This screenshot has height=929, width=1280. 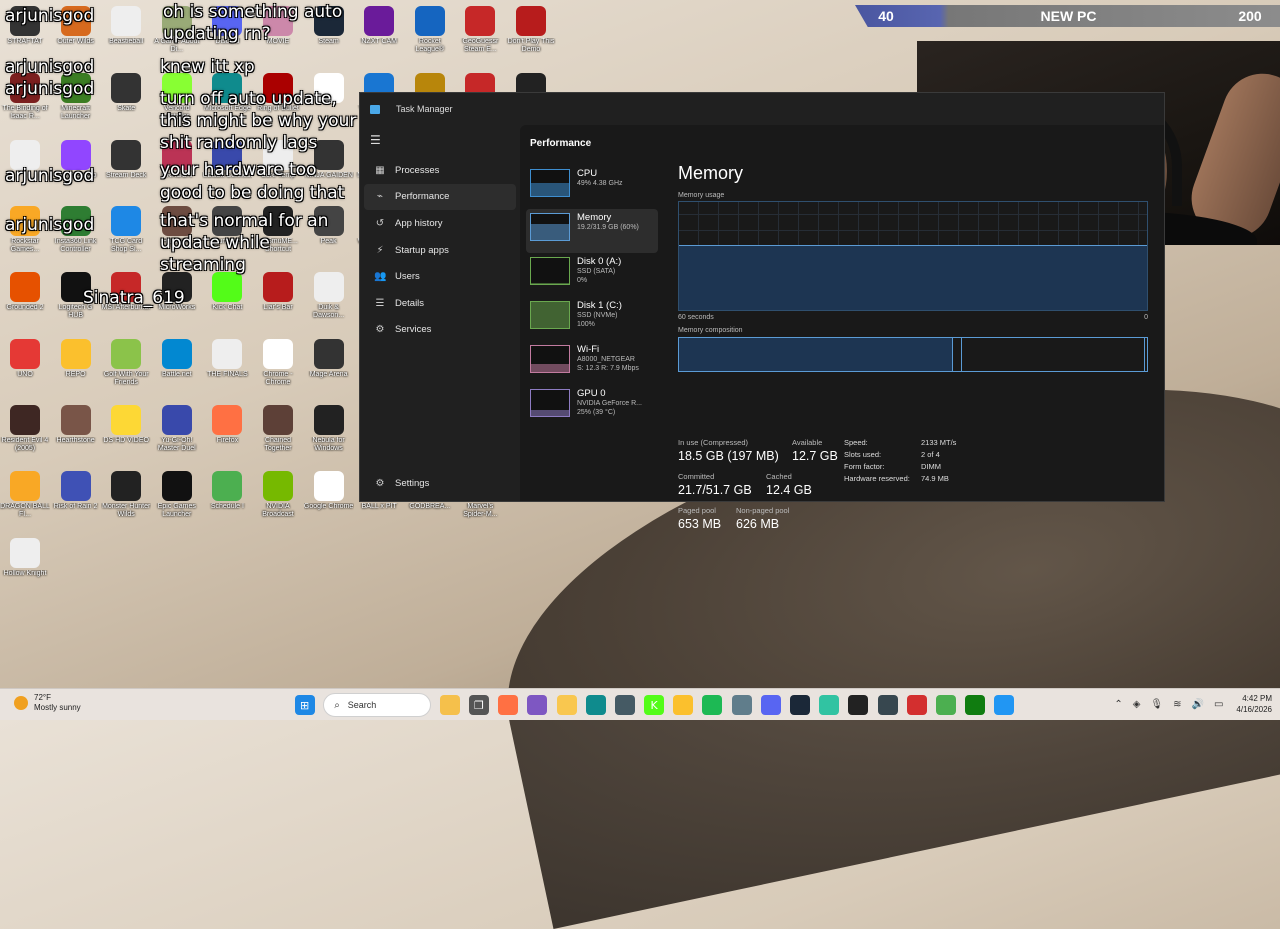 I want to click on desktop-icon: Yu-Gi-Oh! Master Duel, so click(x=177, y=433).